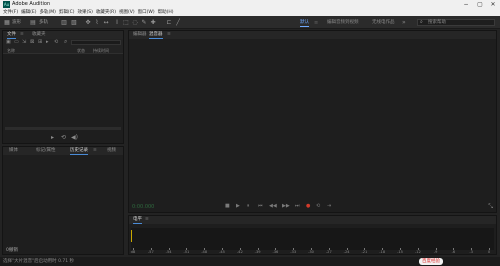  What do you see at coordinates (169, 35) in the screenshot?
I see `editor-panel-menu-icon: ≡` at bounding box center [169, 35].